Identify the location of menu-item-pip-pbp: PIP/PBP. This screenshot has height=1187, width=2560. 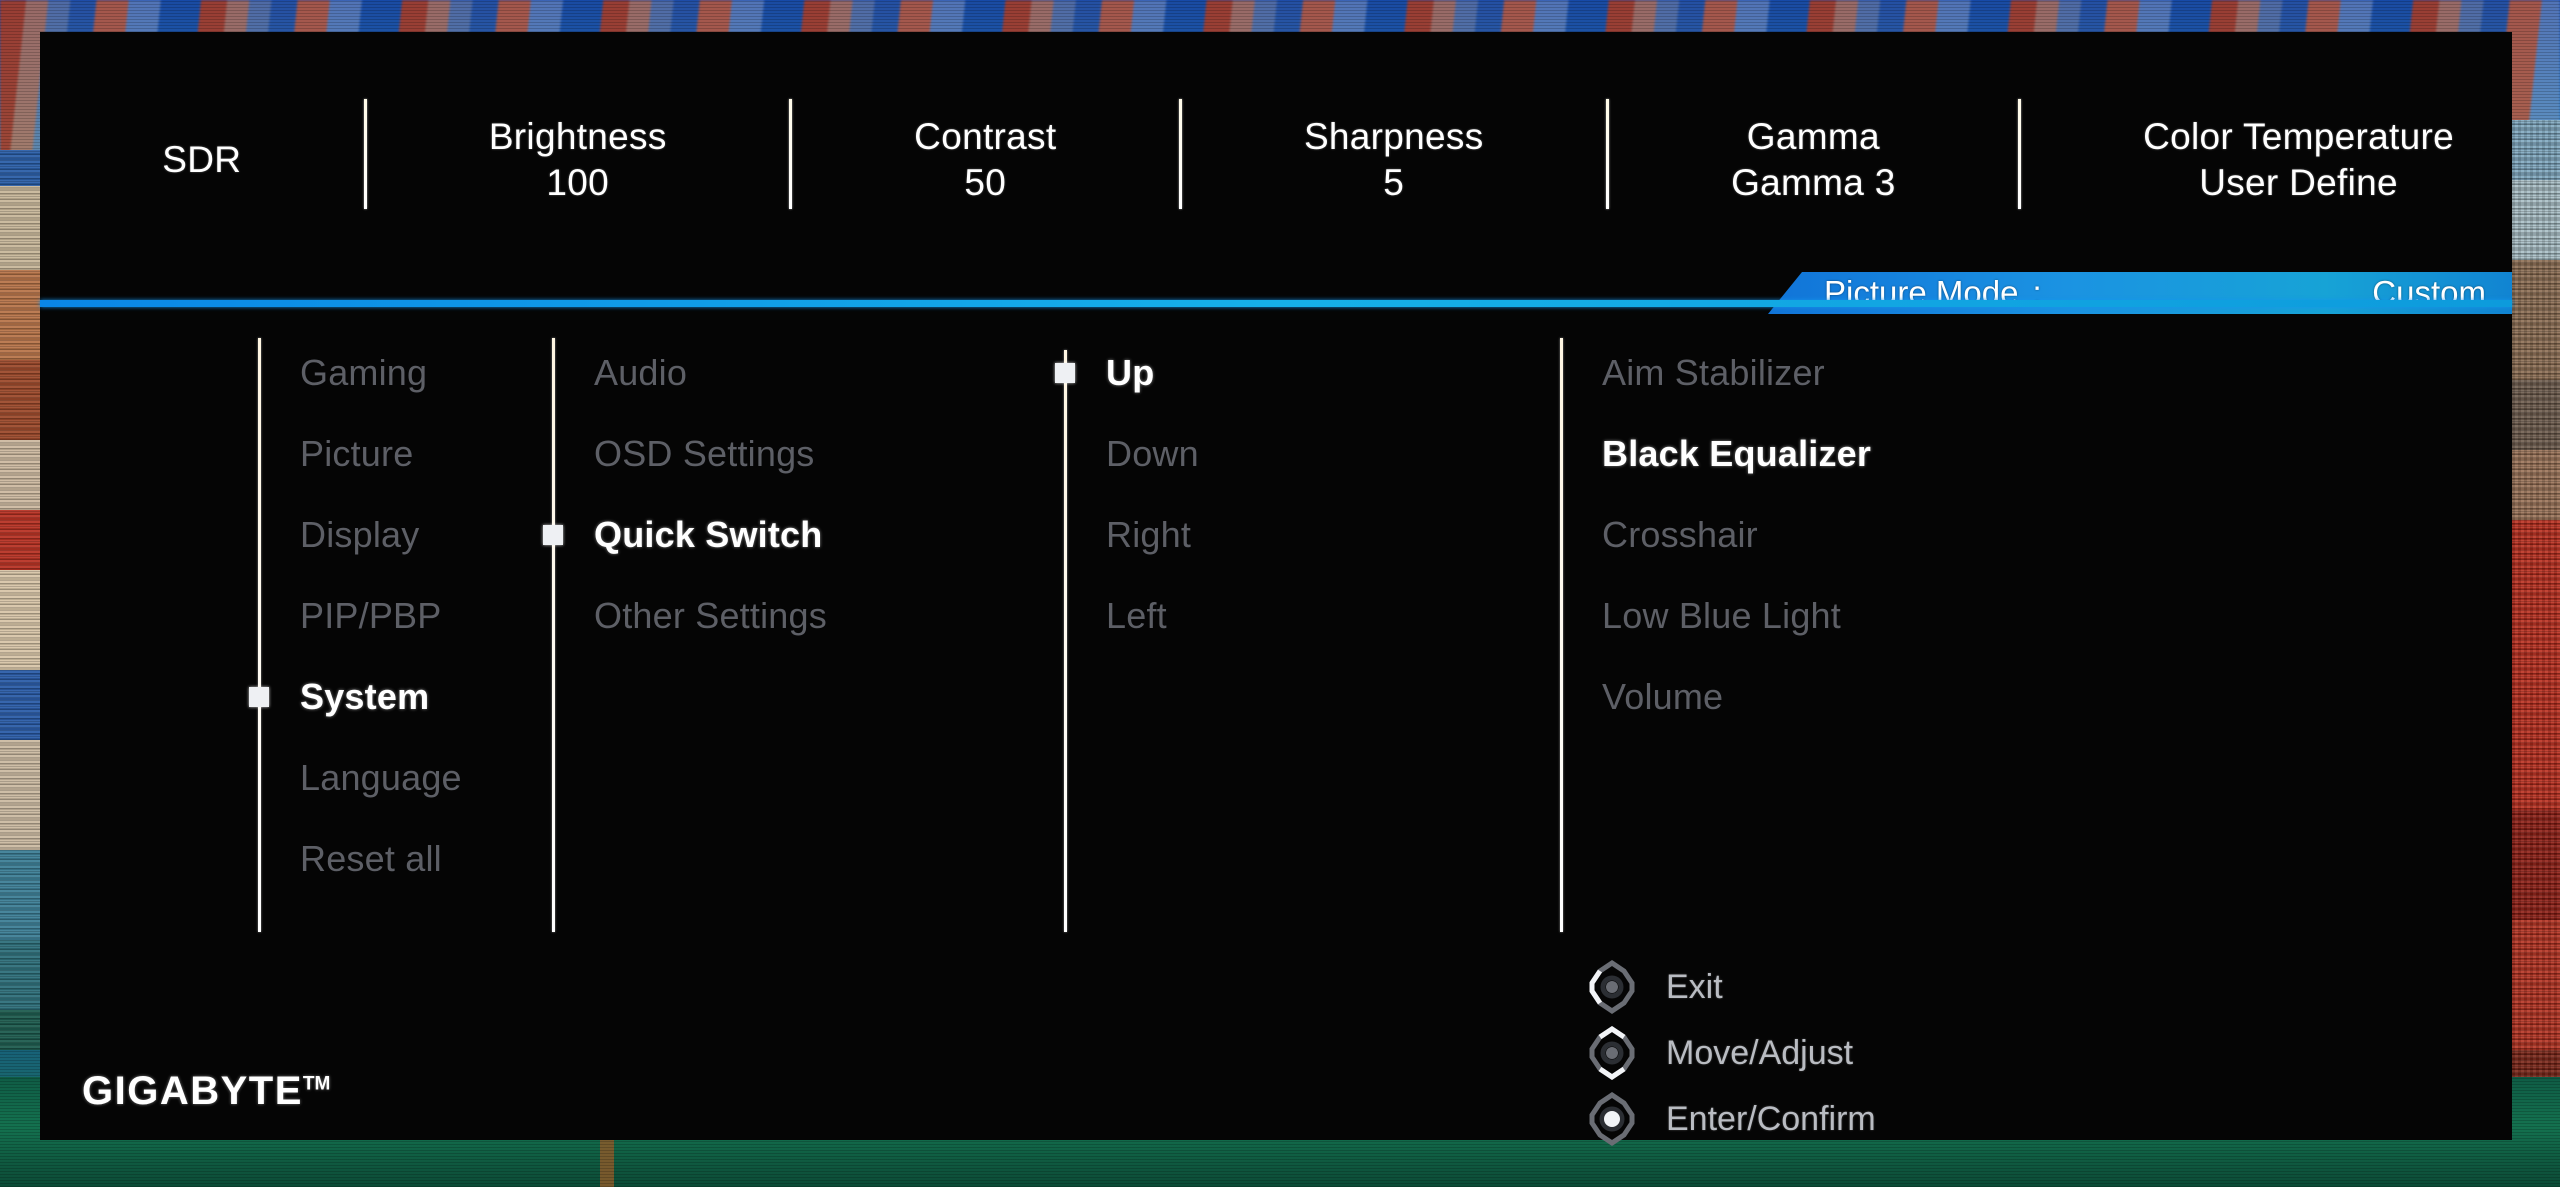
(360, 615).